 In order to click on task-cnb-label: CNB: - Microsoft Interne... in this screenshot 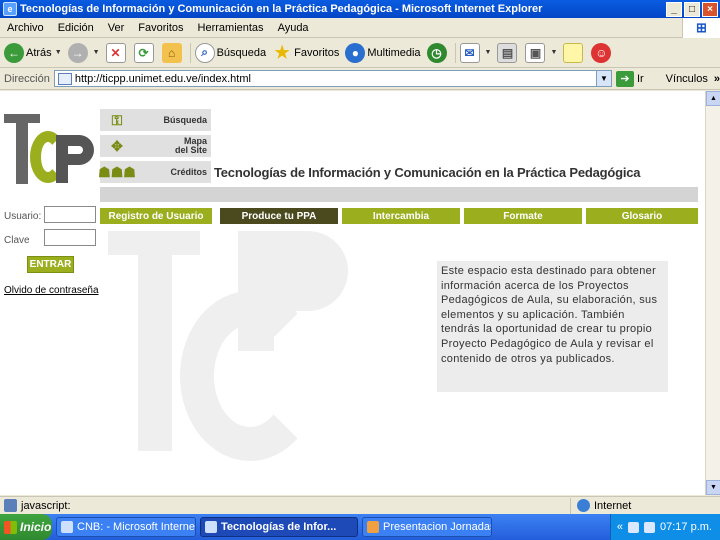, I will do `click(136, 527)`.